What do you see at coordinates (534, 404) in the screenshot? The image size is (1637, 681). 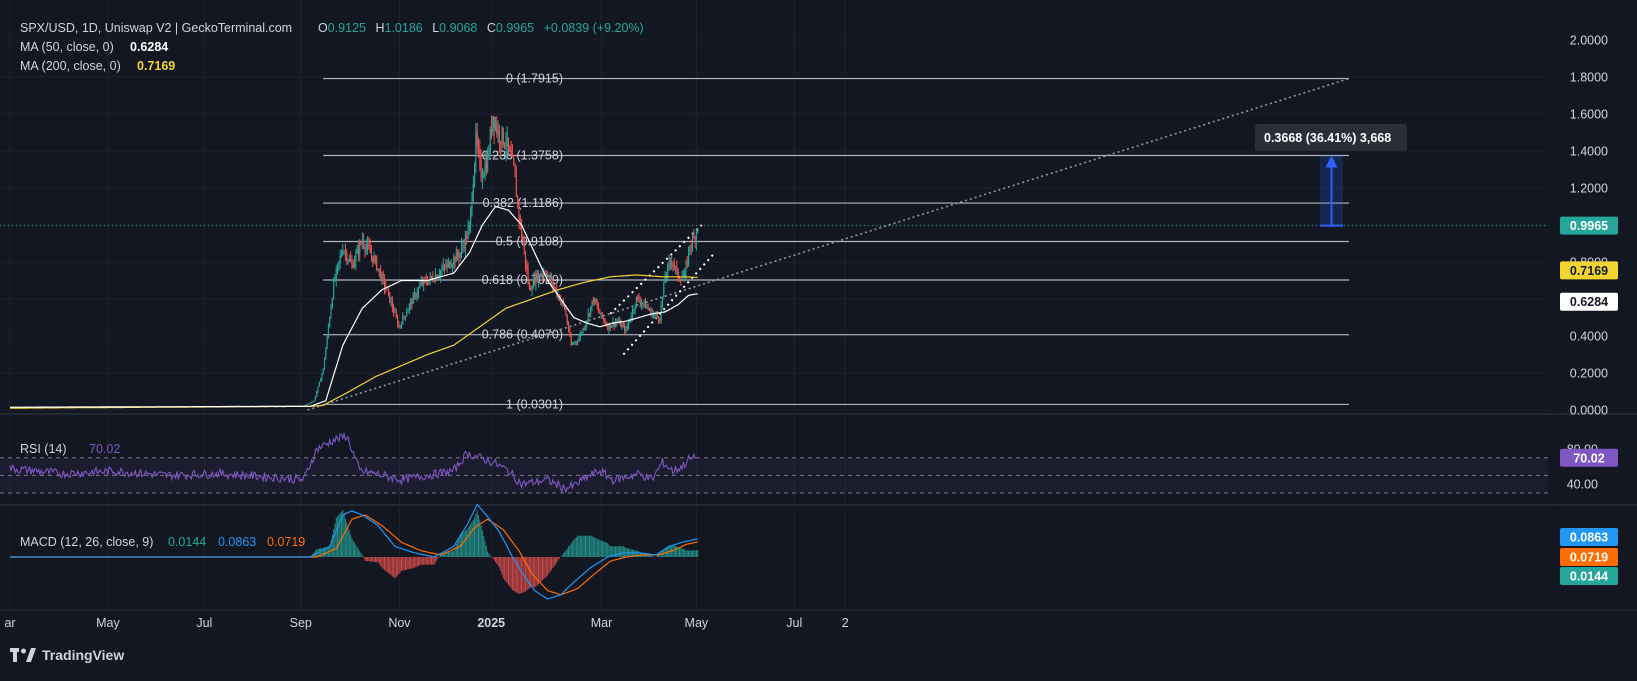 I see `fib-level-label: 1 (0.0301)` at bounding box center [534, 404].